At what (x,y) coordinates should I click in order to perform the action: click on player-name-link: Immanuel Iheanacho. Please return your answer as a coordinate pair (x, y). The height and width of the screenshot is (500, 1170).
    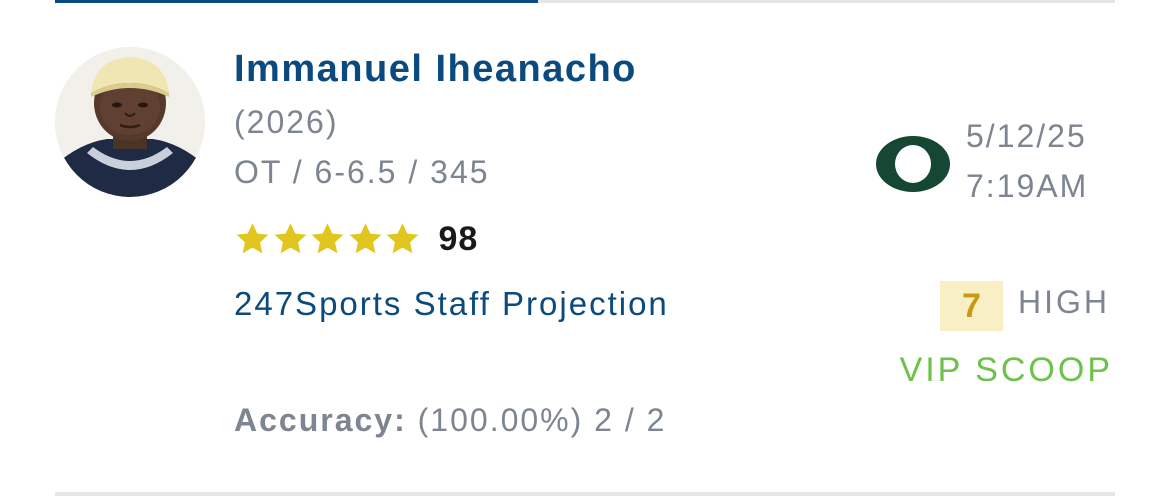
    Looking at the image, I should click on (435, 69).